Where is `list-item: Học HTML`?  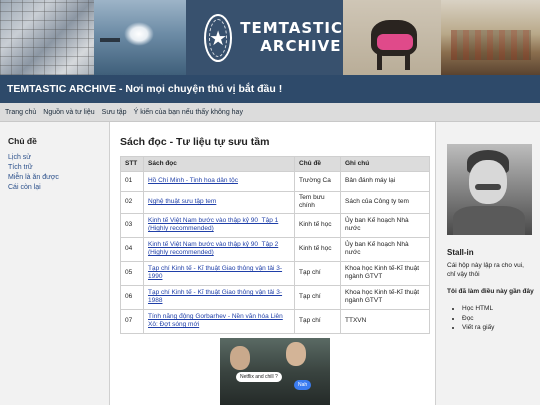 list-item: Học HTML is located at coordinates (498, 308).